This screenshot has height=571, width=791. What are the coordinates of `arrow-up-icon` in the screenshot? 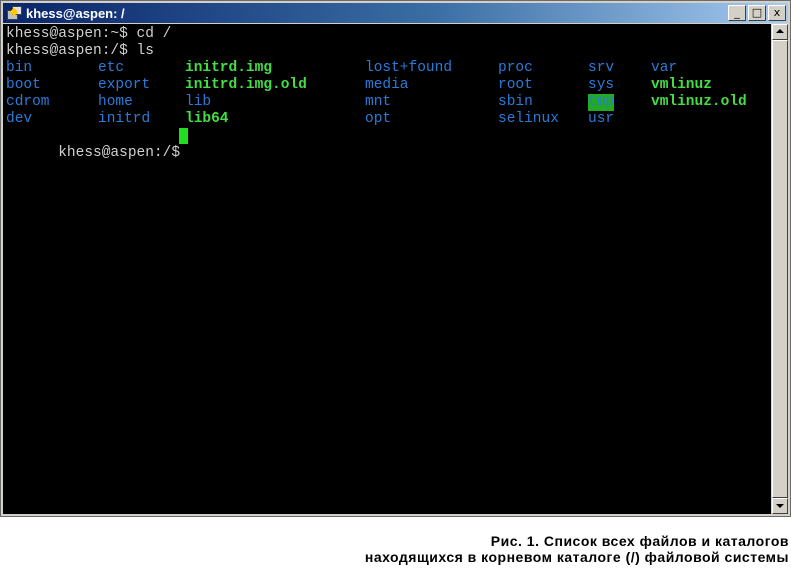 It's located at (780, 31).